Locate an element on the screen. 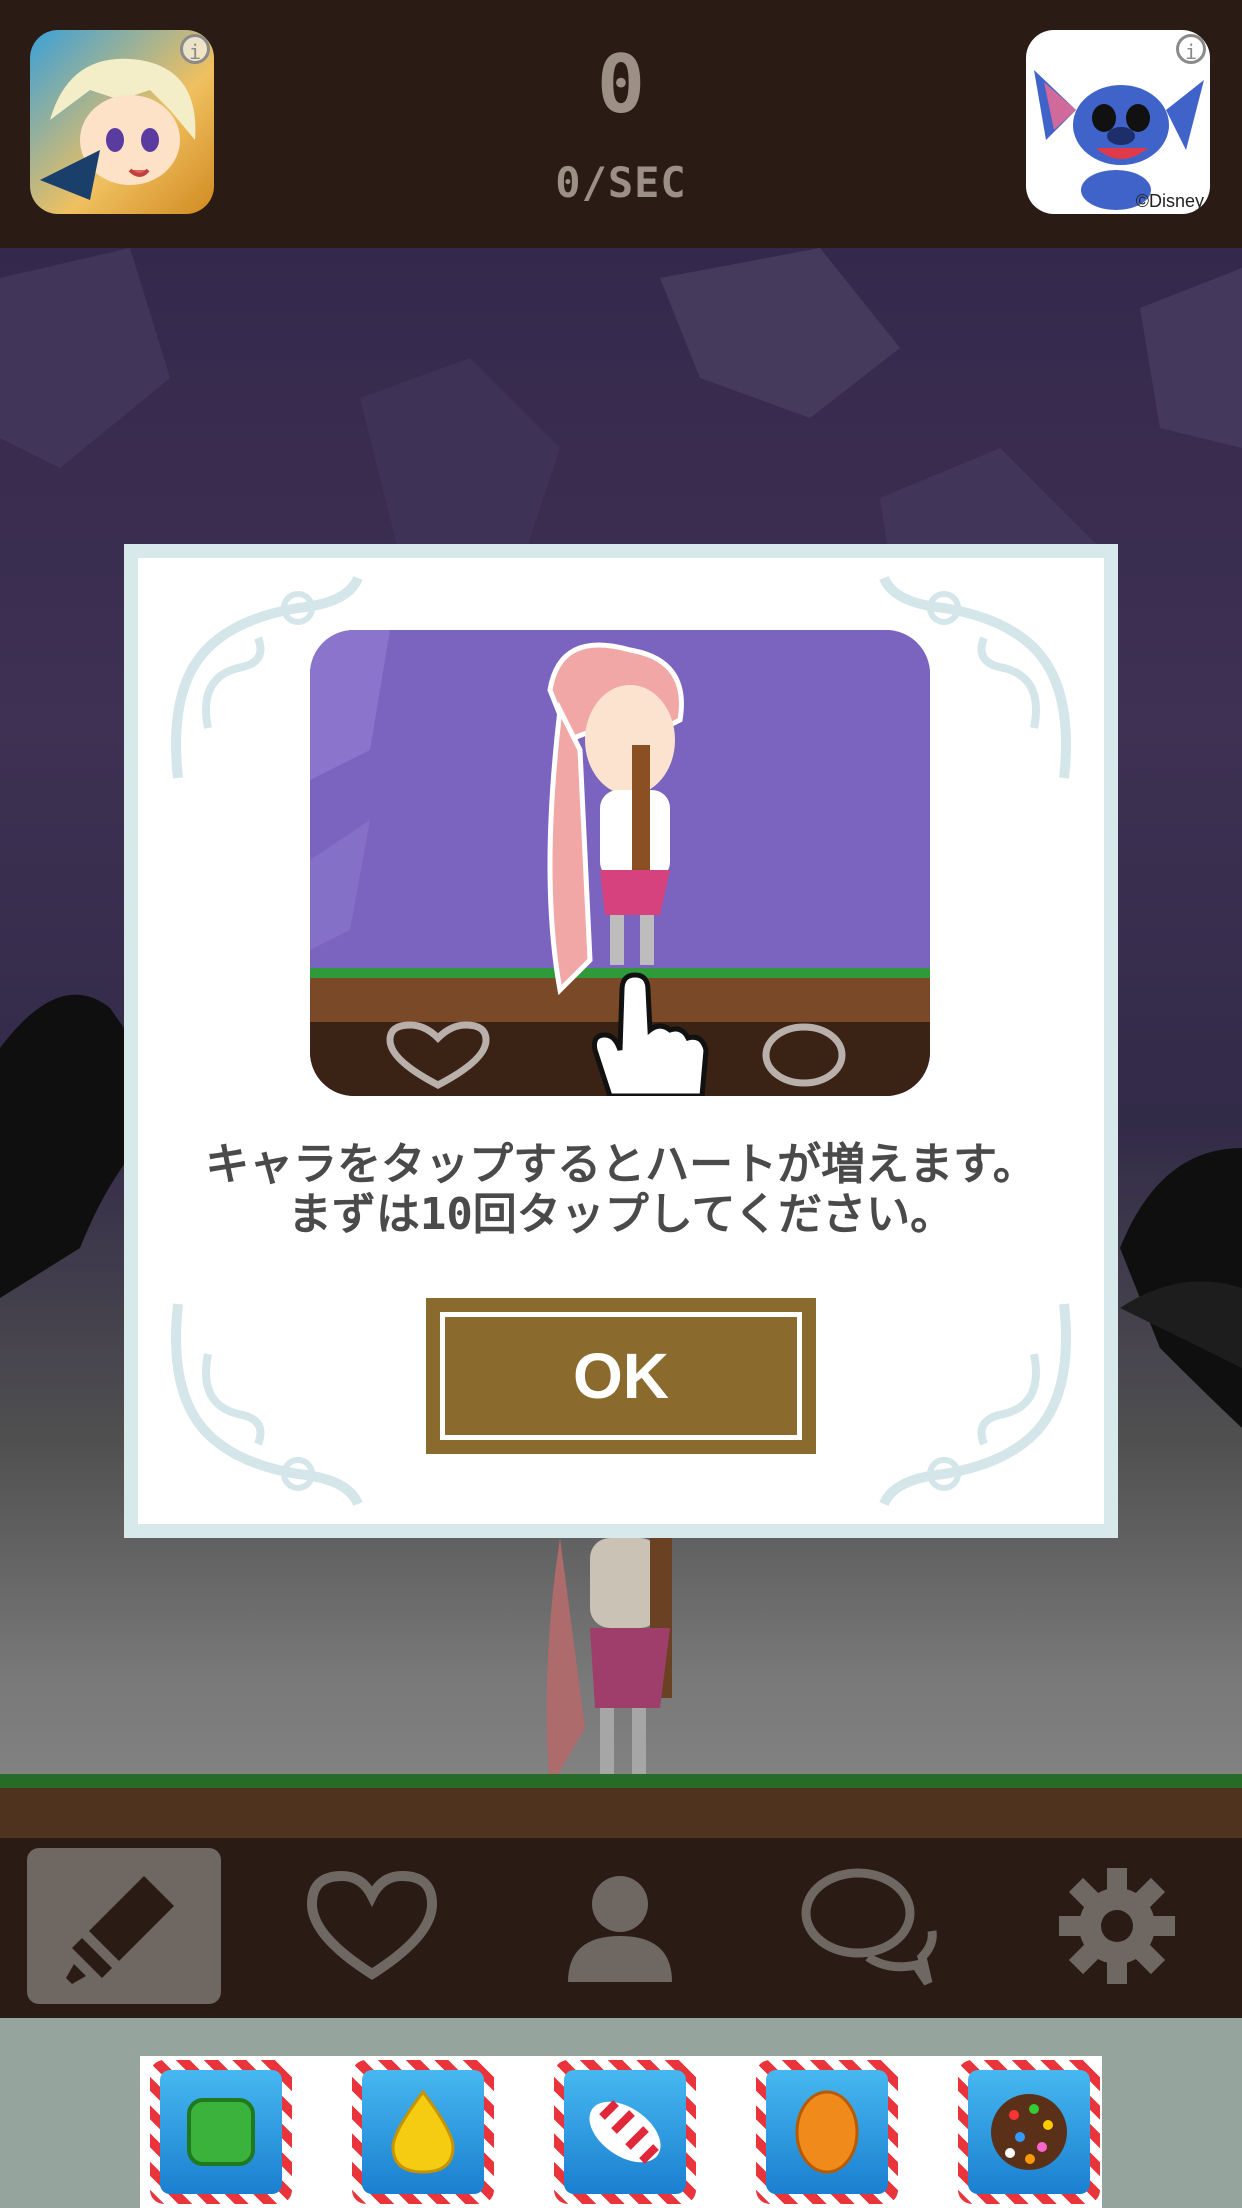 Image resolution: width=1242 pixels, height=2208 pixels. heart-icon is located at coordinates (372, 1925).